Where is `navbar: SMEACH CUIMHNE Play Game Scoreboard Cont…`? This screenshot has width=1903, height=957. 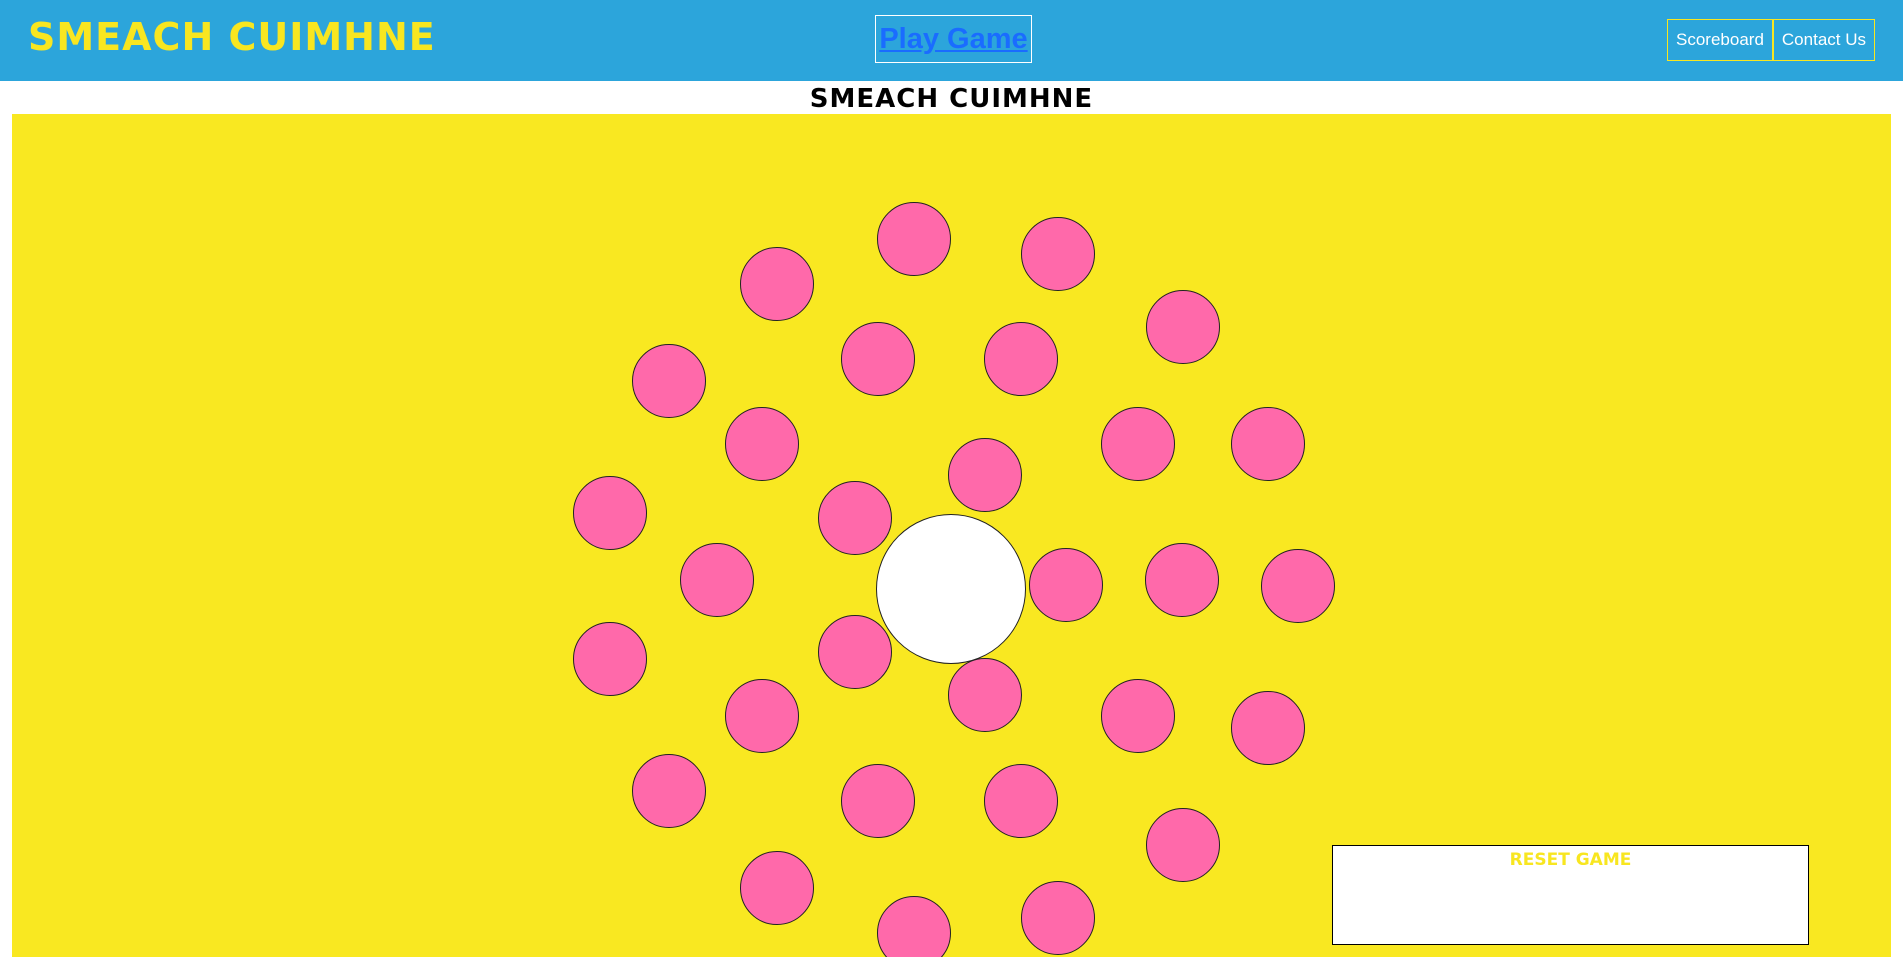
navbar: SMEACH CUIMHNE Play Game Scoreboard Cont… is located at coordinates (951, 40).